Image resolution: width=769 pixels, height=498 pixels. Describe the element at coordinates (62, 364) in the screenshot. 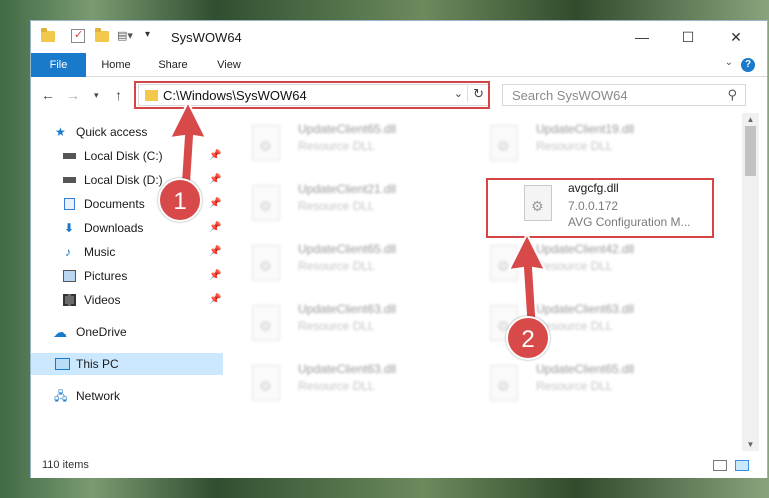

I see `computer-icon` at that location.